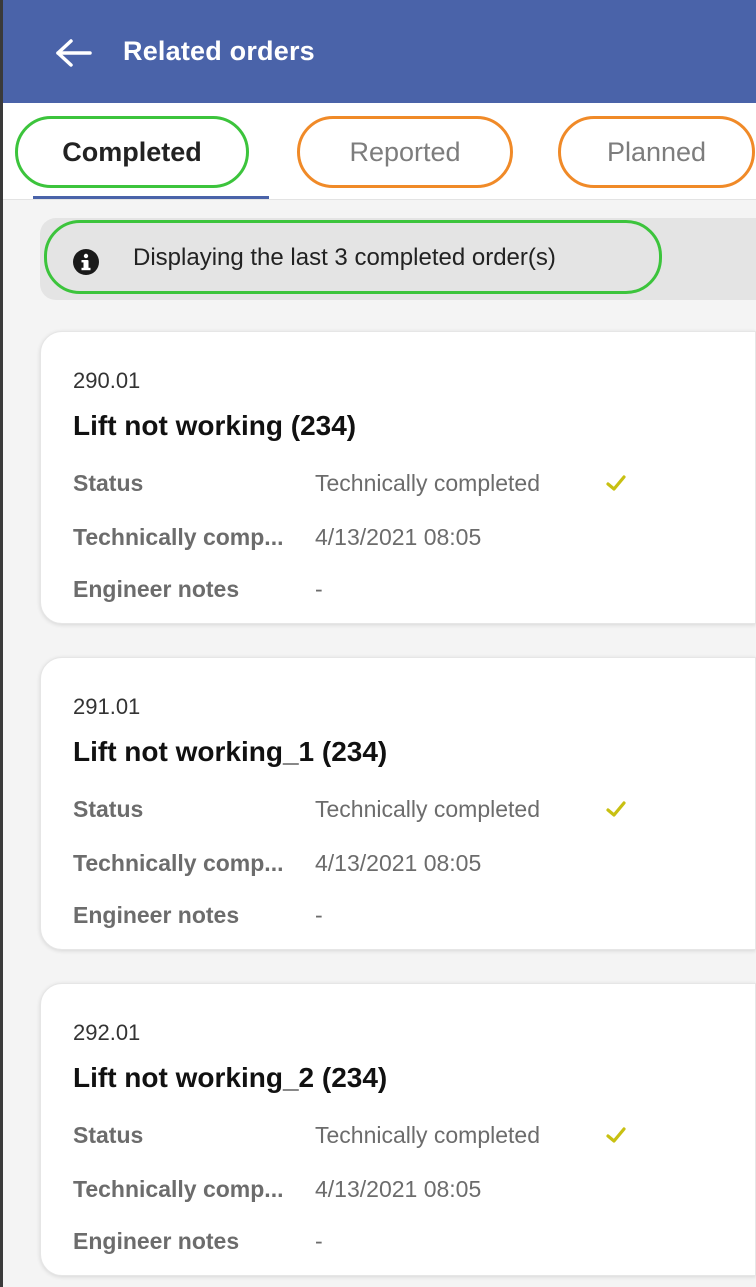  What do you see at coordinates (230, 751) in the screenshot?
I see `order-title: Lift not working_1 (234)` at bounding box center [230, 751].